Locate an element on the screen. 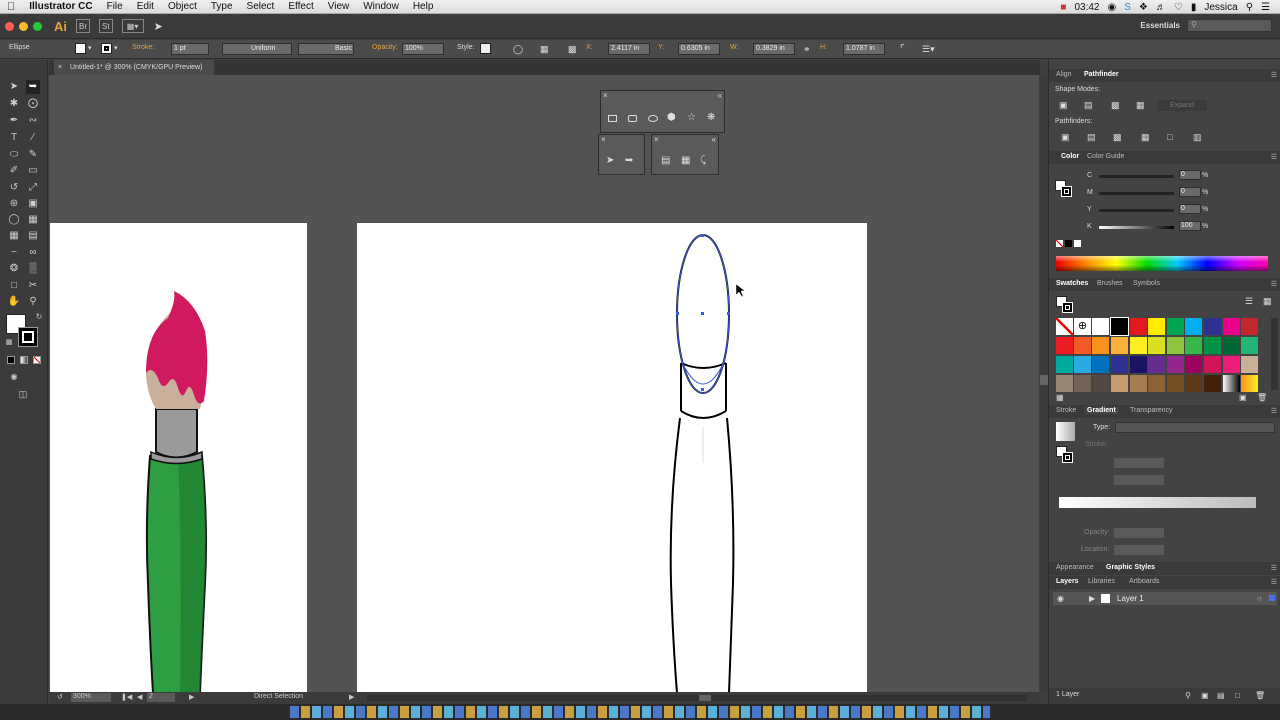 This screenshot has height=720, width=1280. constrain-proportions-icon: ⚭ is located at coordinates (807, 49).